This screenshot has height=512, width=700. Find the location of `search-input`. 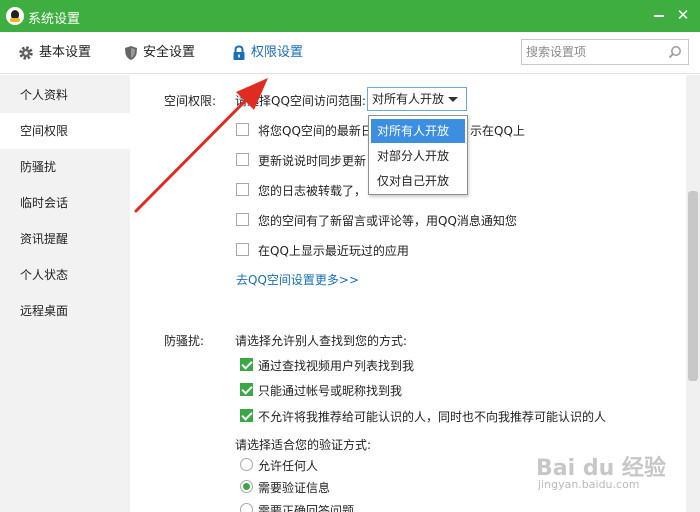

search-input is located at coordinates (596, 52).